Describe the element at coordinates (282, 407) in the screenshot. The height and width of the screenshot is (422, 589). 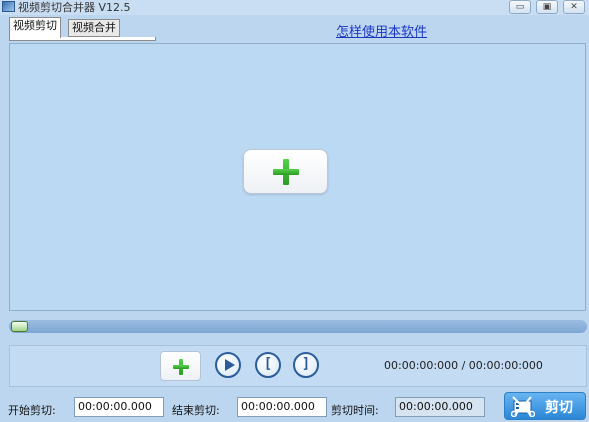
I see `end-cut-field: 00:00:00.000` at that location.